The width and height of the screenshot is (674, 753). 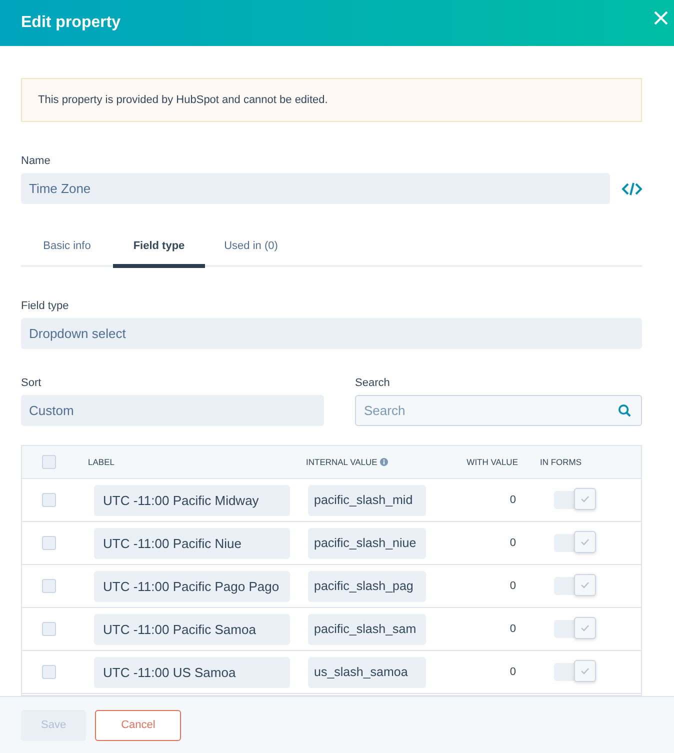 I want to click on column-header: LABEL, so click(x=101, y=462).